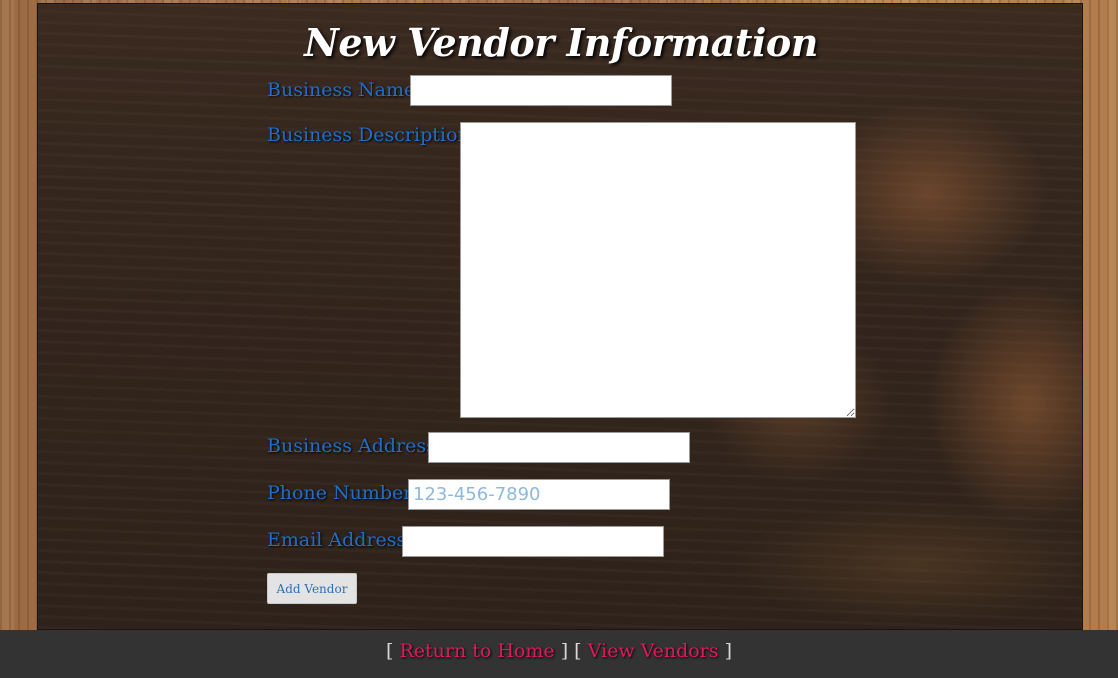 The image size is (1118, 678). I want to click on add-vendor-button: Add Vendor, so click(312, 588).